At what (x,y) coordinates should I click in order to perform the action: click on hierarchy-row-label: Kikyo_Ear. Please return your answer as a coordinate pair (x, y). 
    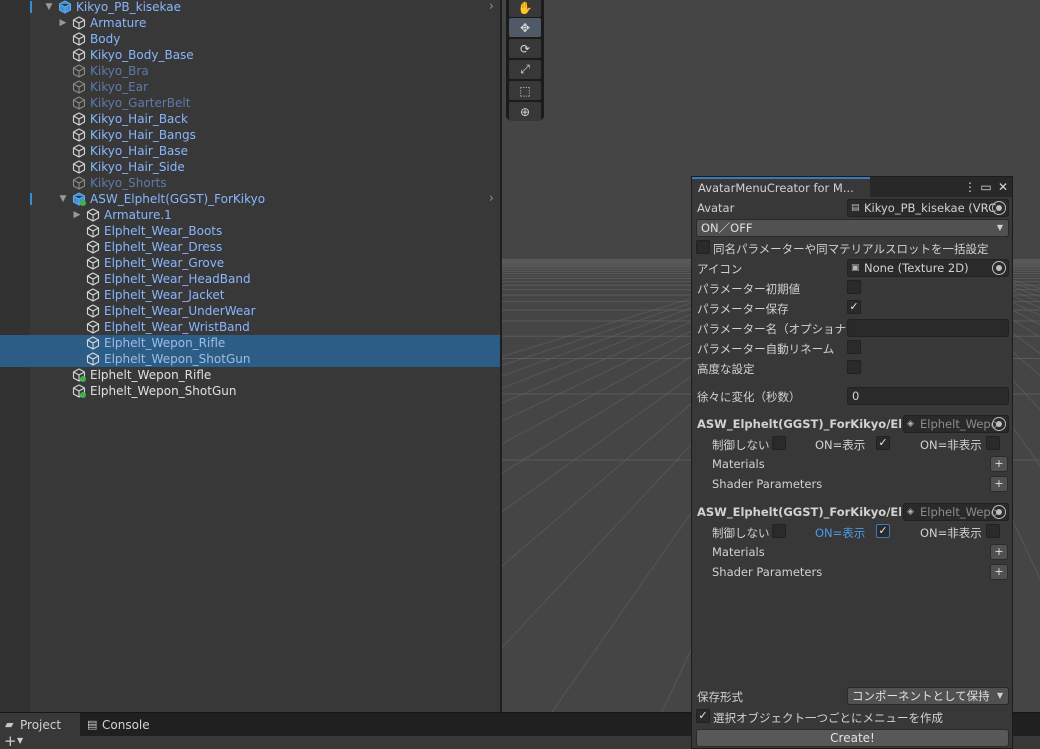
    Looking at the image, I should click on (119, 87).